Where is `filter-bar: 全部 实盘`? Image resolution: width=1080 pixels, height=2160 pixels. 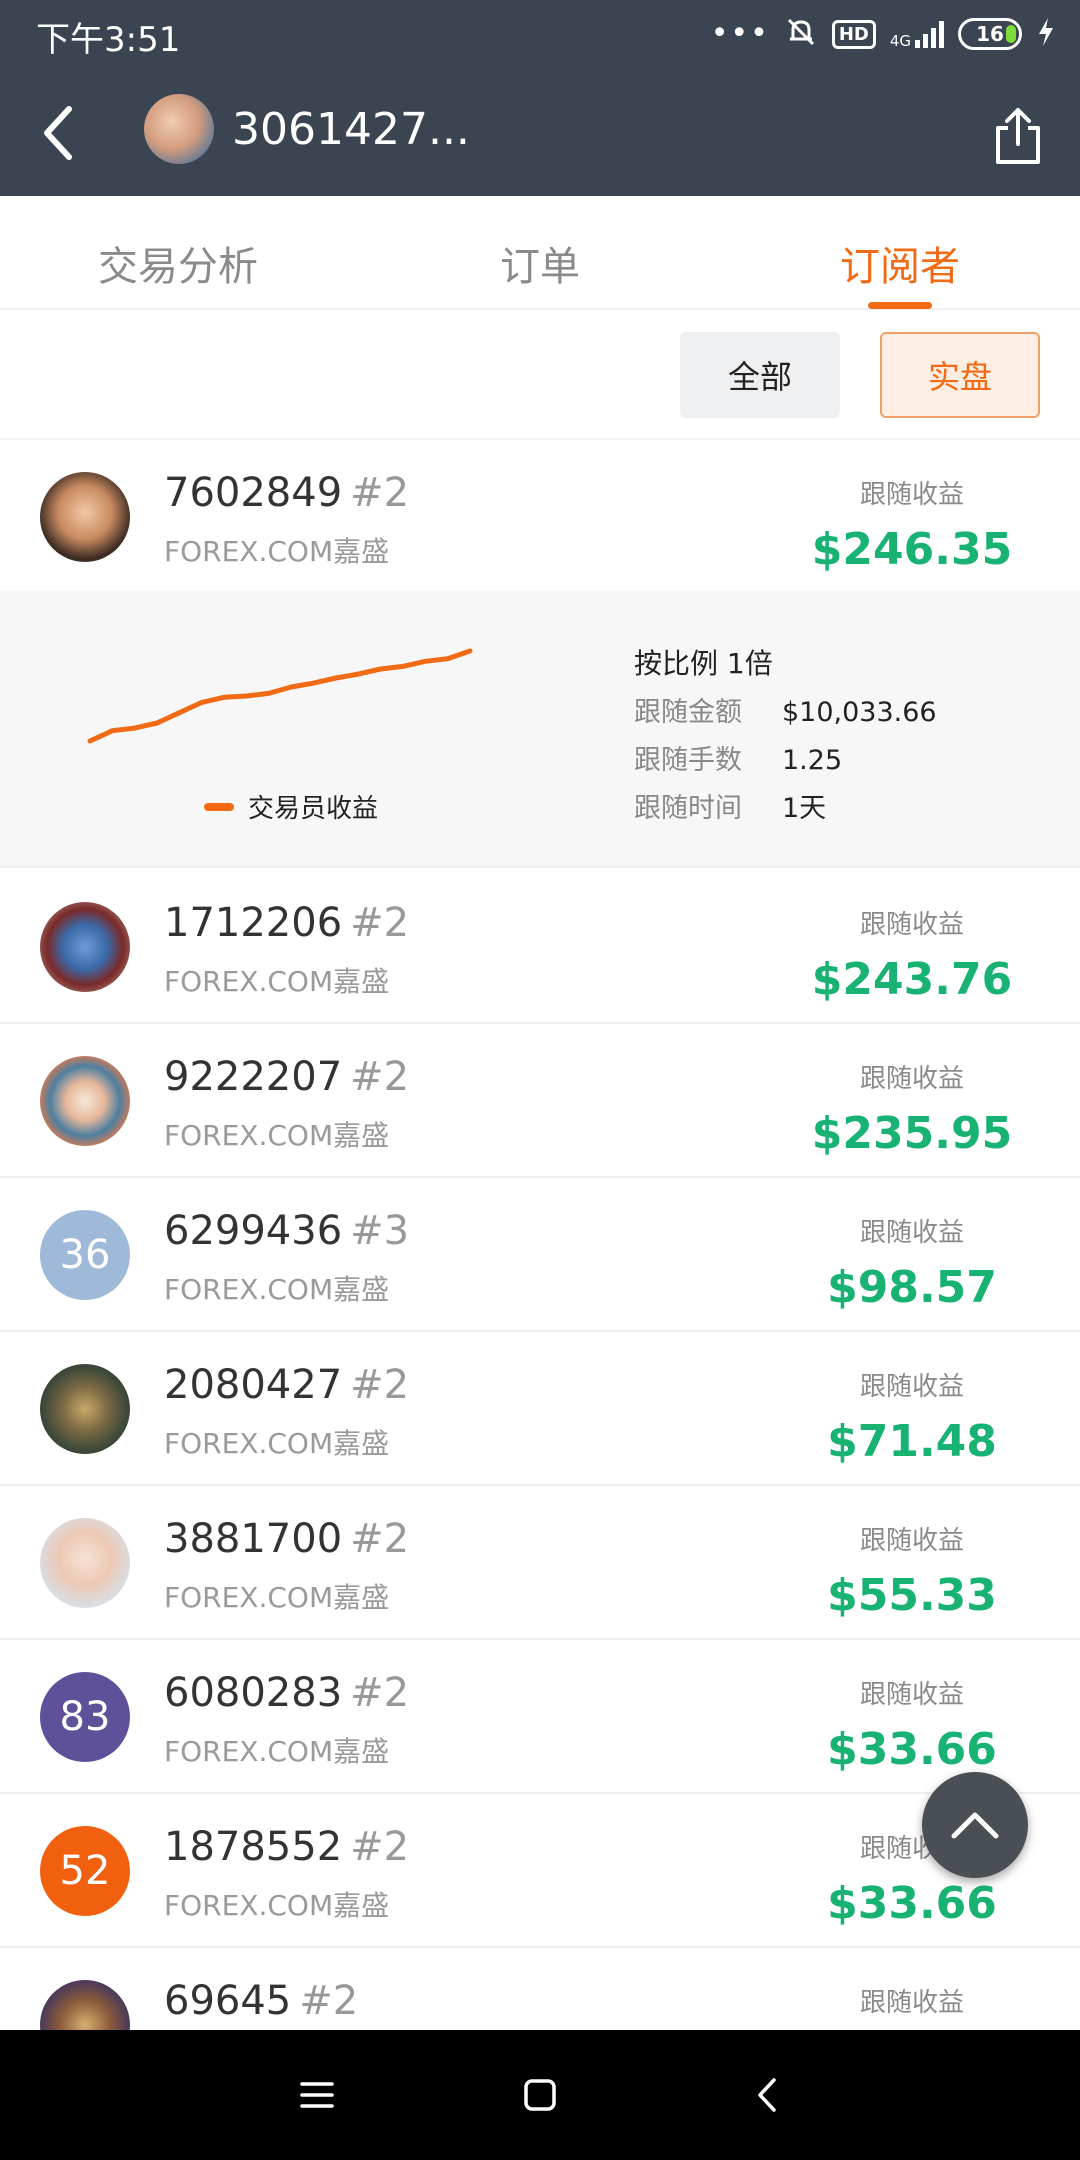 filter-bar: 全部 实盘 is located at coordinates (540, 375).